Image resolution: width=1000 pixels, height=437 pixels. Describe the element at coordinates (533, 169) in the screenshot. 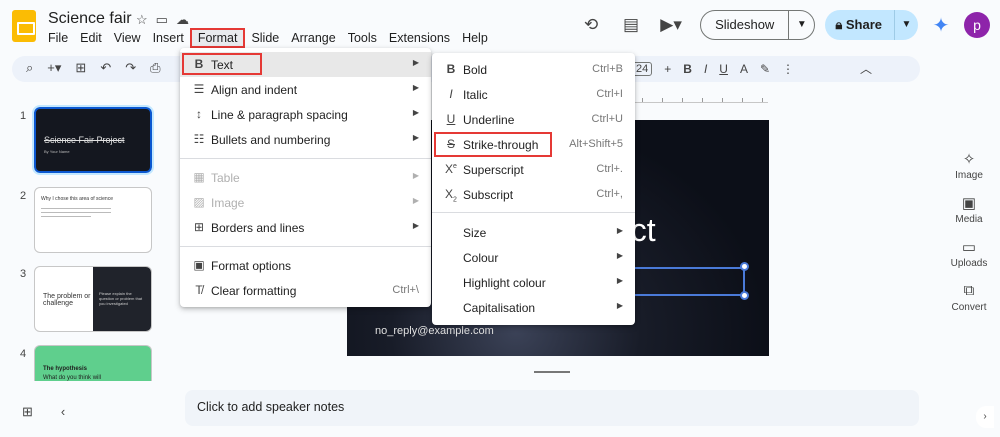

I see `menu-item-superscript: Xe Superscript Ctrl+.` at that location.